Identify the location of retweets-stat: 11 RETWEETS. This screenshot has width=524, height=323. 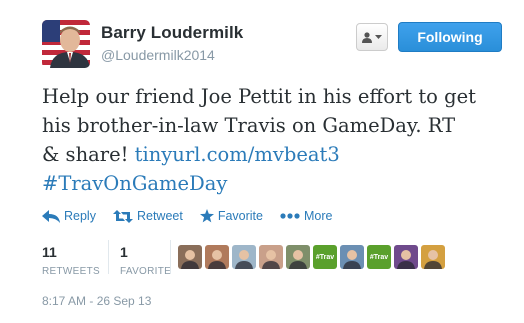
(71, 260).